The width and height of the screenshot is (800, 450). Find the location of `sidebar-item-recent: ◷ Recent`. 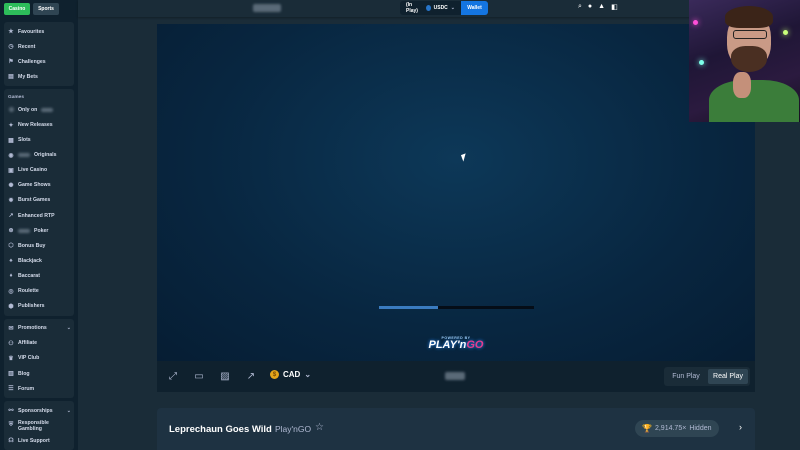

sidebar-item-recent: ◷ Recent is located at coordinates (39, 46).